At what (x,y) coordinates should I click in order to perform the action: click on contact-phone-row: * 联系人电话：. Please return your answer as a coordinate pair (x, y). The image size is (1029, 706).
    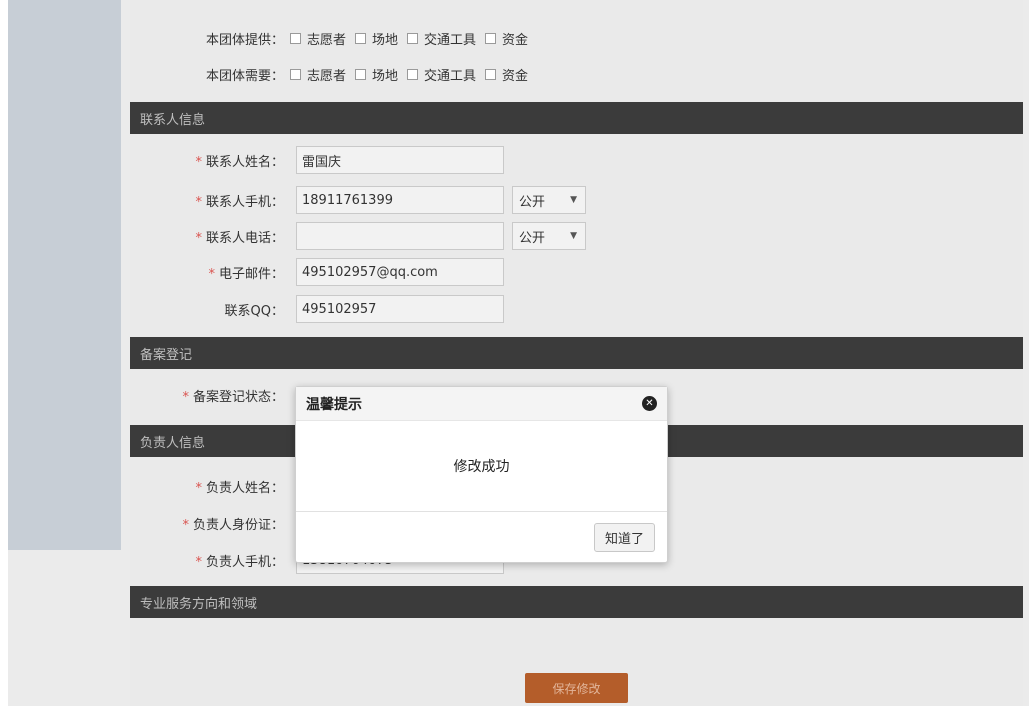
    Looking at the image, I should click on (210, 236).